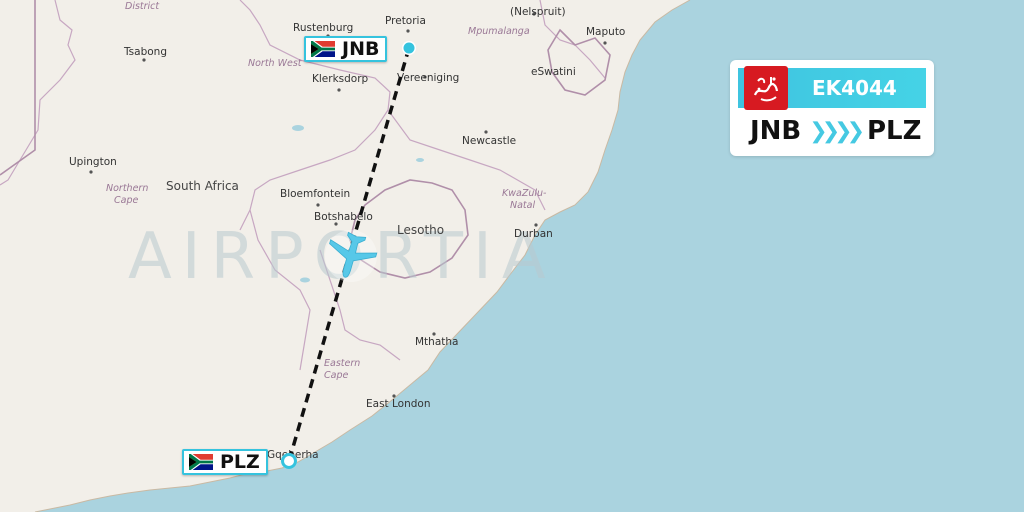 This screenshot has height=512, width=1024. Describe the element at coordinates (436, 342) in the screenshot. I see `place-mthatha: Mthatha` at that location.